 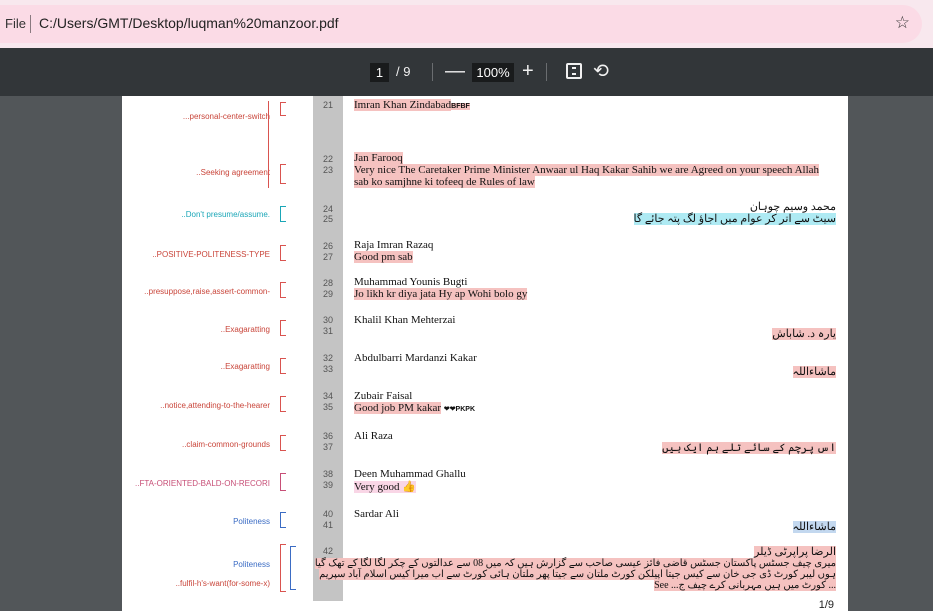 I want to click on rotate-icon: ⟲, so click(x=601, y=71).